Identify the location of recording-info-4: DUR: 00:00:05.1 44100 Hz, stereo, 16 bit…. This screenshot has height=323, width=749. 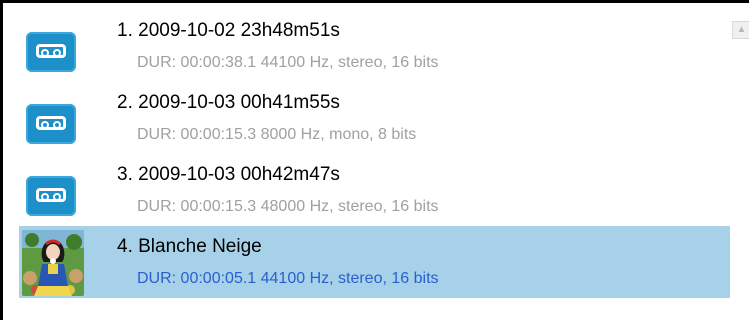
(288, 278).